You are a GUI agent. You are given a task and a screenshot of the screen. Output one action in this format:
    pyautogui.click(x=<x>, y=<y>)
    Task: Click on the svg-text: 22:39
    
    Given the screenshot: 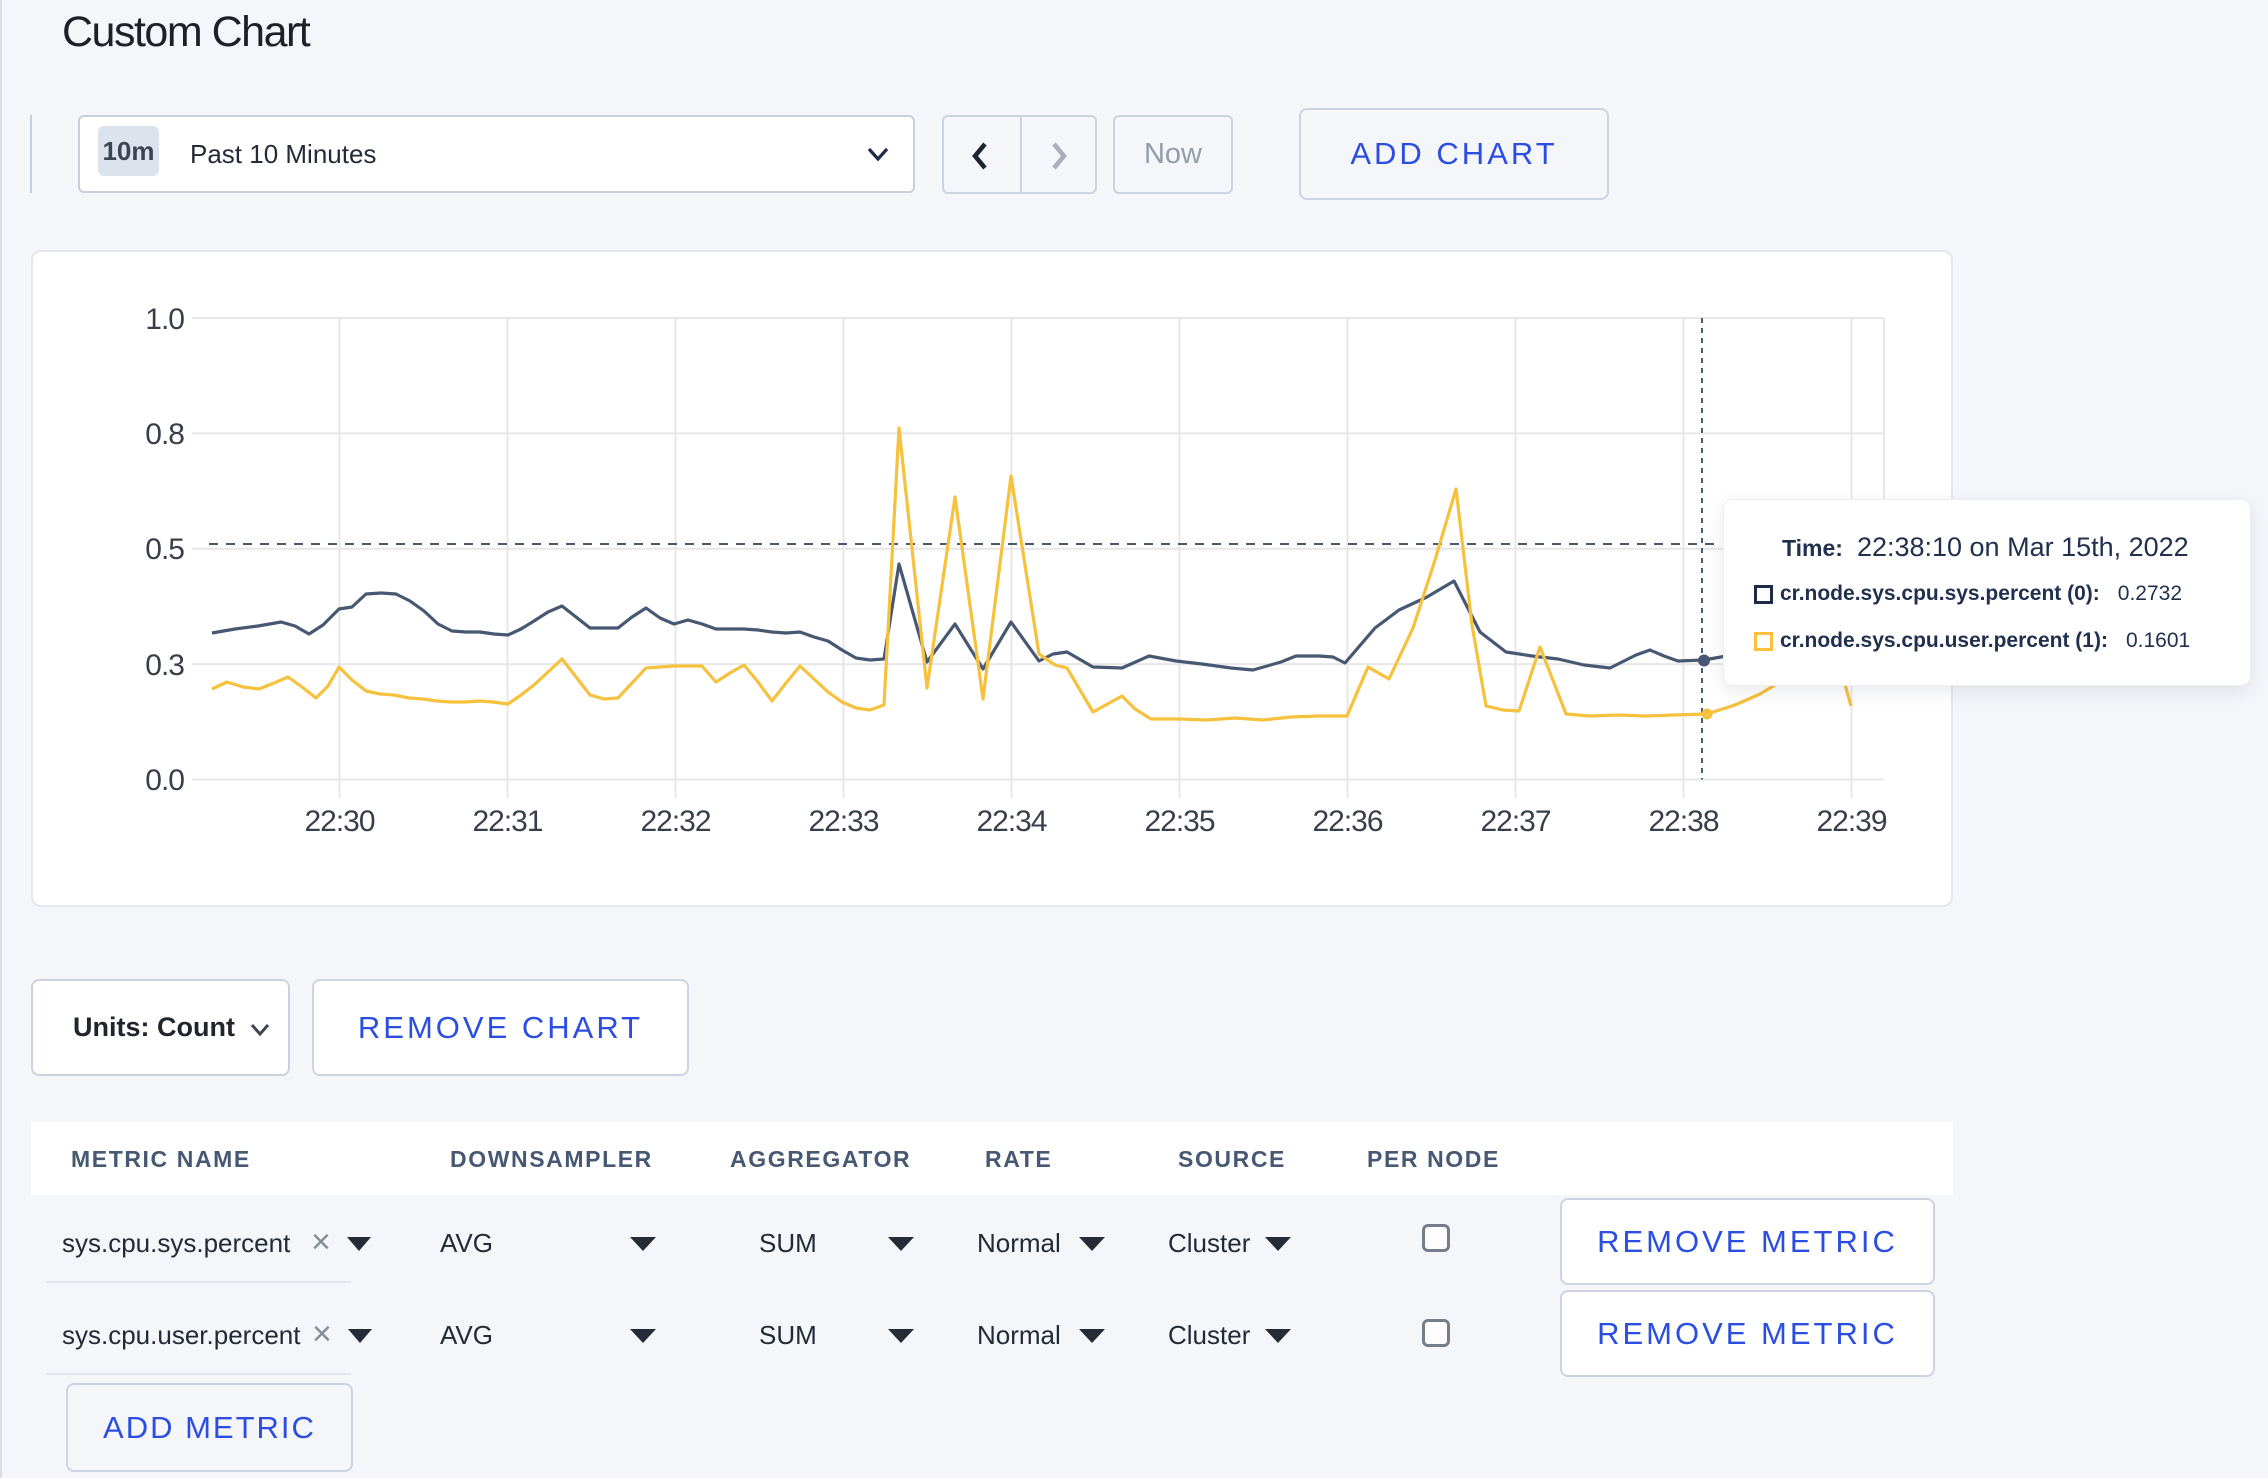 What is the action you would take?
    pyautogui.click(x=1851, y=821)
    